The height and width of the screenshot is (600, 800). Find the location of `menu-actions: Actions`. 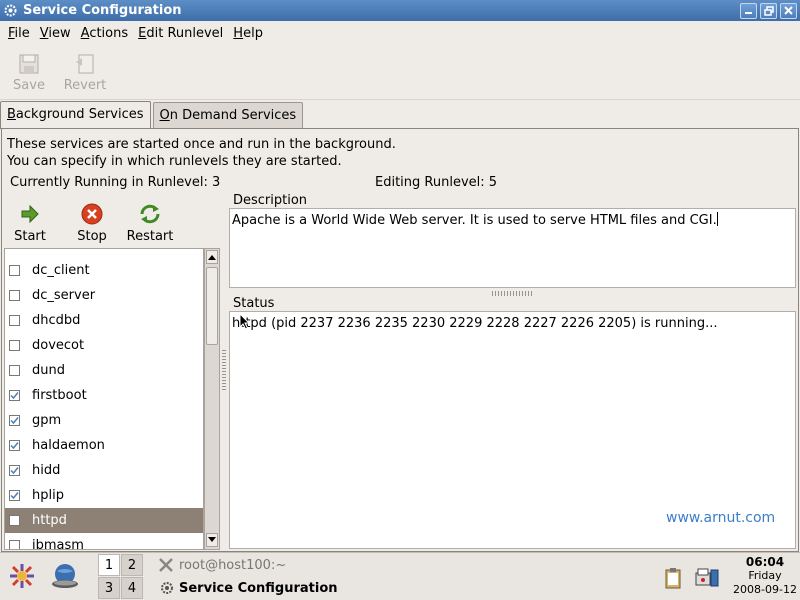

menu-actions: Actions is located at coordinates (105, 33).